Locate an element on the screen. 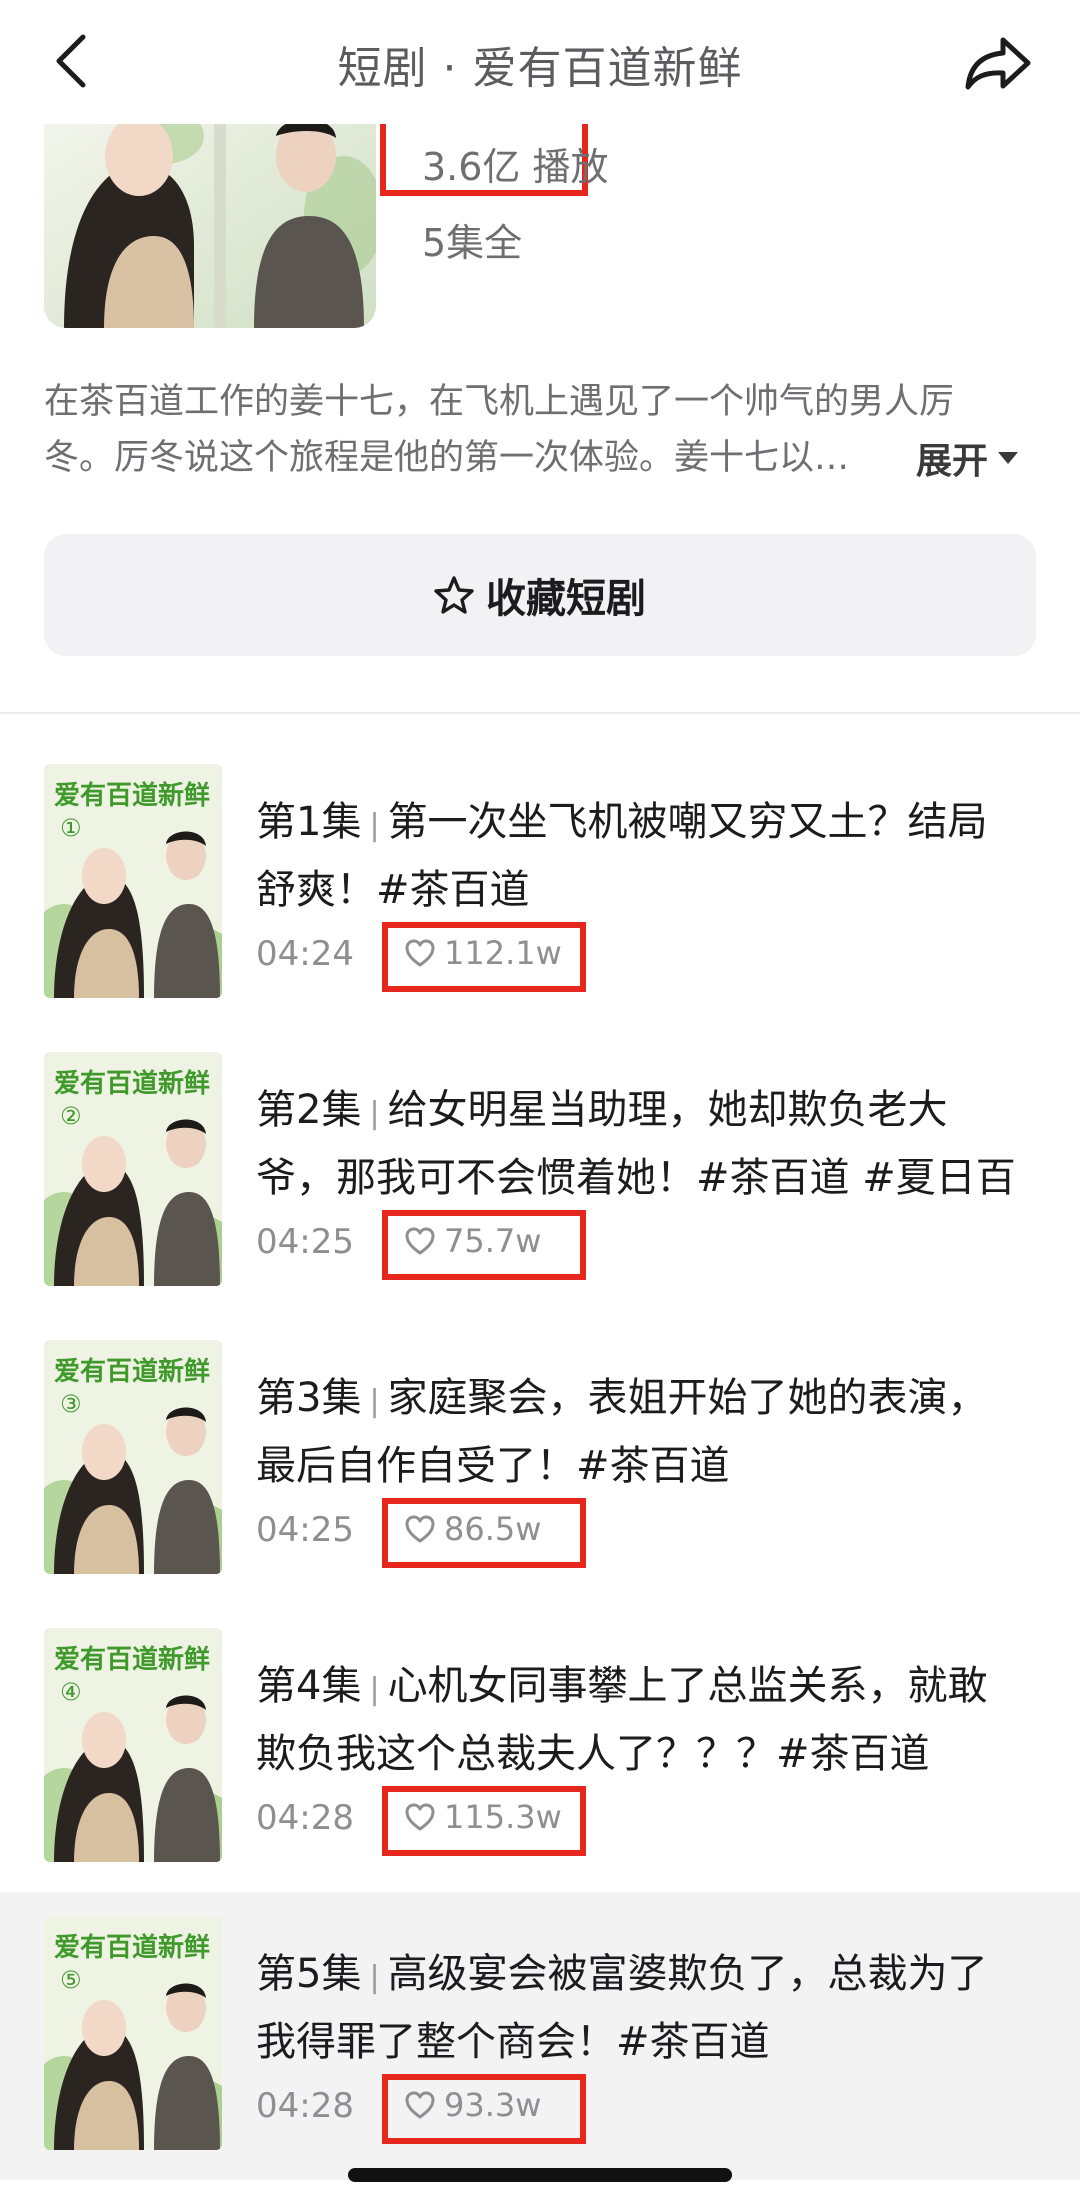 The height and width of the screenshot is (2207, 1080). episode-thumbnail: 爱有百道新鲜 ① is located at coordinates (133, 881).